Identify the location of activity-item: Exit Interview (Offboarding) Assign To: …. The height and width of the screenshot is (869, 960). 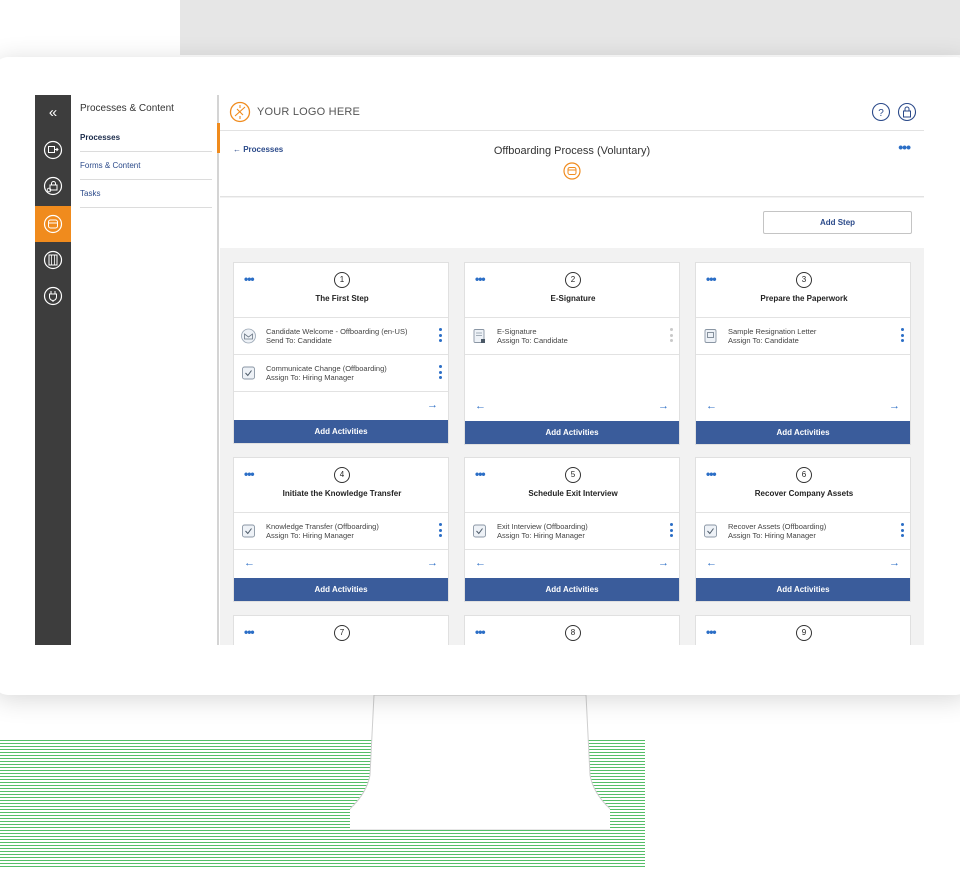
(572, 531).